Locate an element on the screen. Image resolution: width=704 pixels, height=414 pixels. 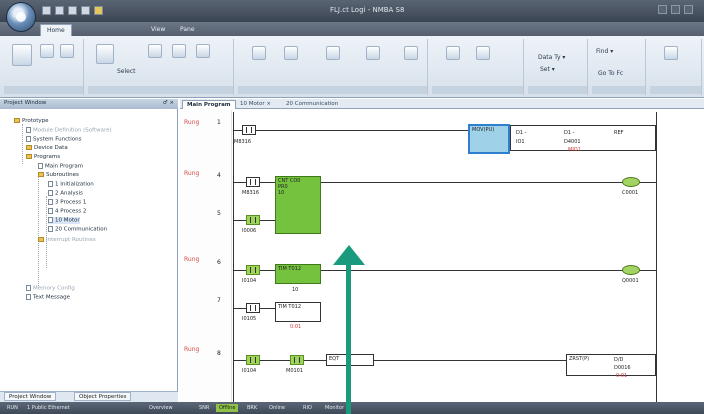
set-dropdown: Set ▾ is located at coordinates (547, 69).